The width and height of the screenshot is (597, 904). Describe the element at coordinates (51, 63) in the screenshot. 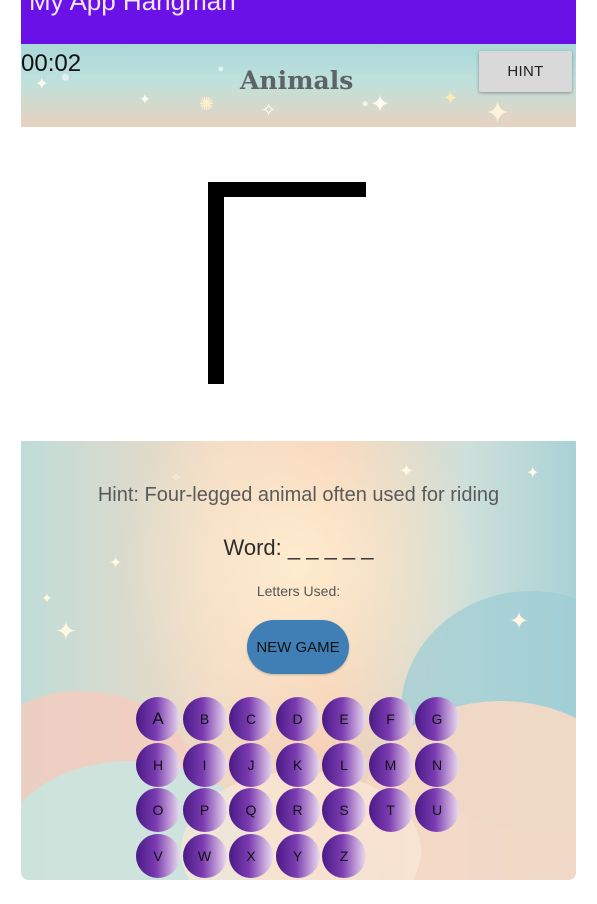

I see `game-timer: 00:02` at that location.